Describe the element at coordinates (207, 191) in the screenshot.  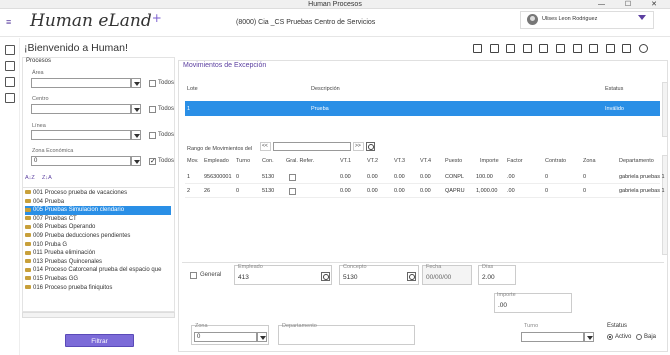
I see `table-cell: 26` at that location.